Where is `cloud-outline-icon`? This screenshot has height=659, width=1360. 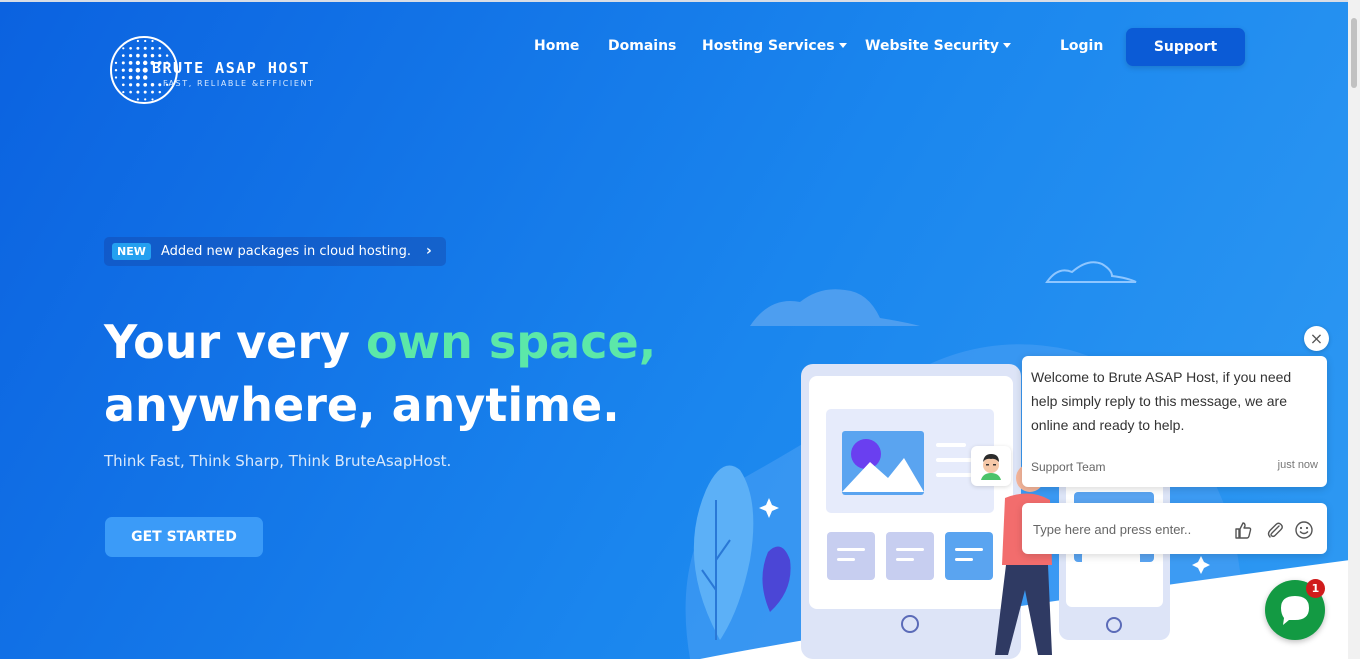
cloud-outline-icon is located at coordinates (1091, 272).